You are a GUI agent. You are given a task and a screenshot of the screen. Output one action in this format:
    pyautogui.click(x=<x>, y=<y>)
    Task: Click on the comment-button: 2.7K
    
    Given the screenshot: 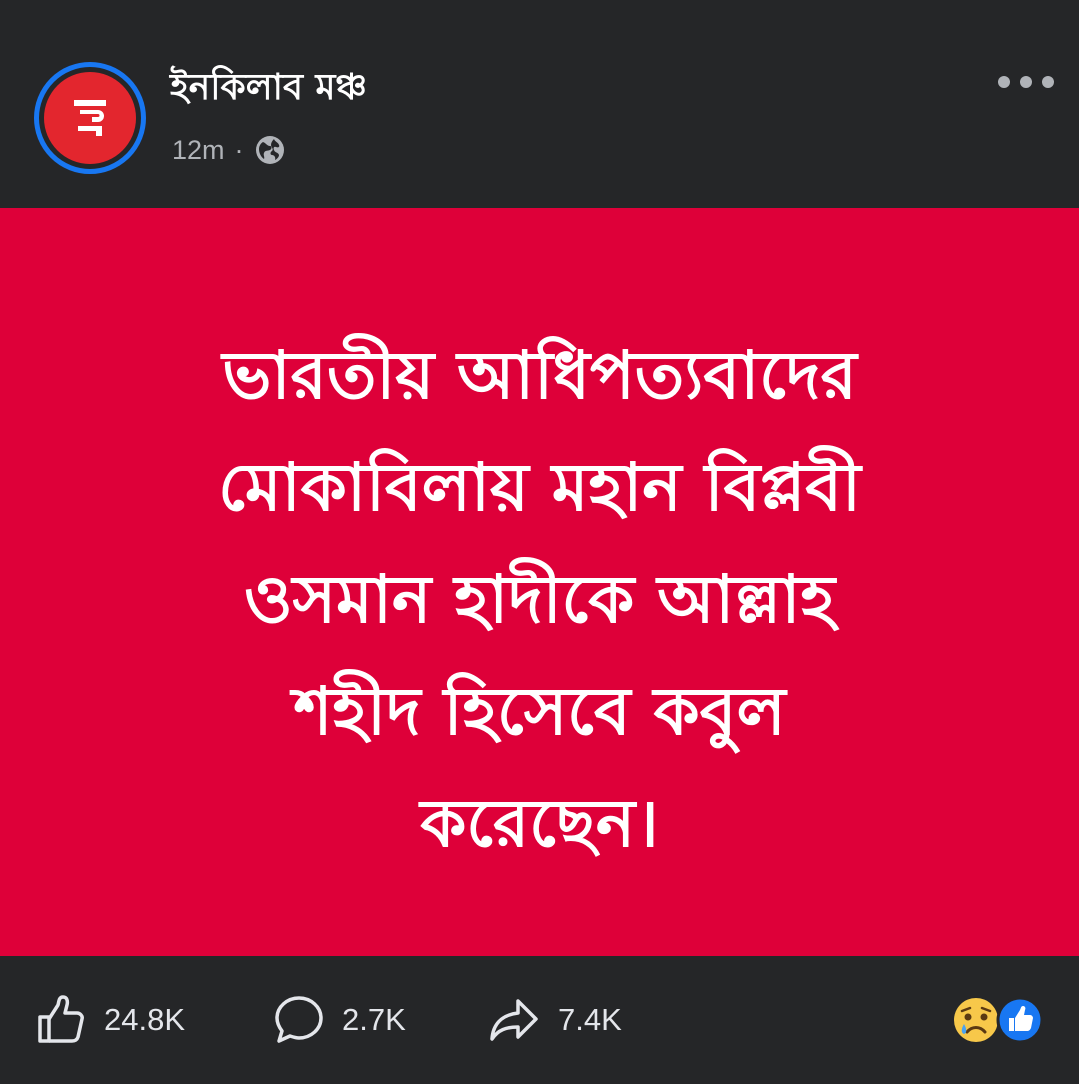 What is the action you would take?
    pyautogui.click(x=339, y=1020)
    